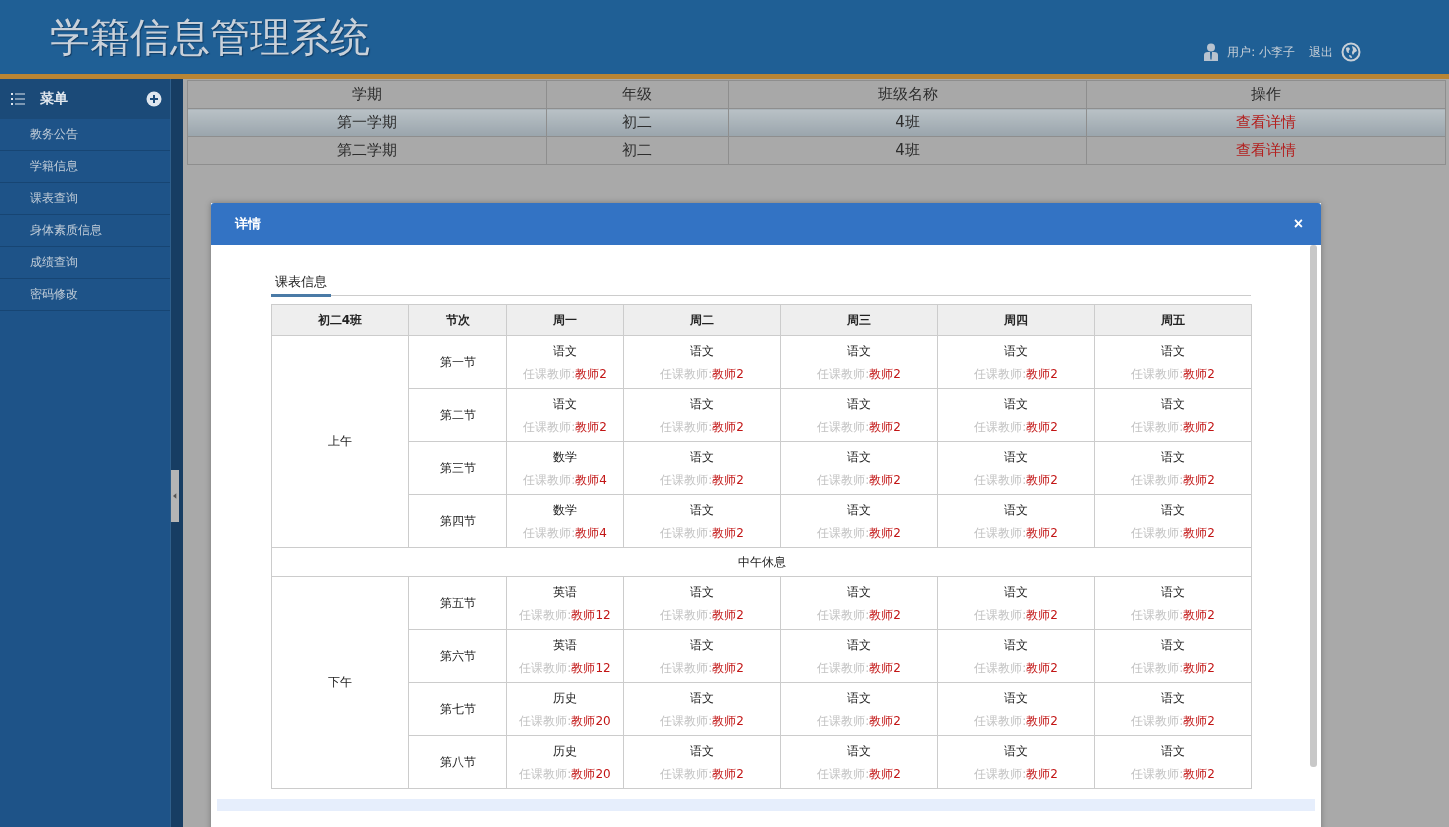 This screenshot has height=827, width=1449. I want to click on section-tab: 课表信息, so click(301, 284).